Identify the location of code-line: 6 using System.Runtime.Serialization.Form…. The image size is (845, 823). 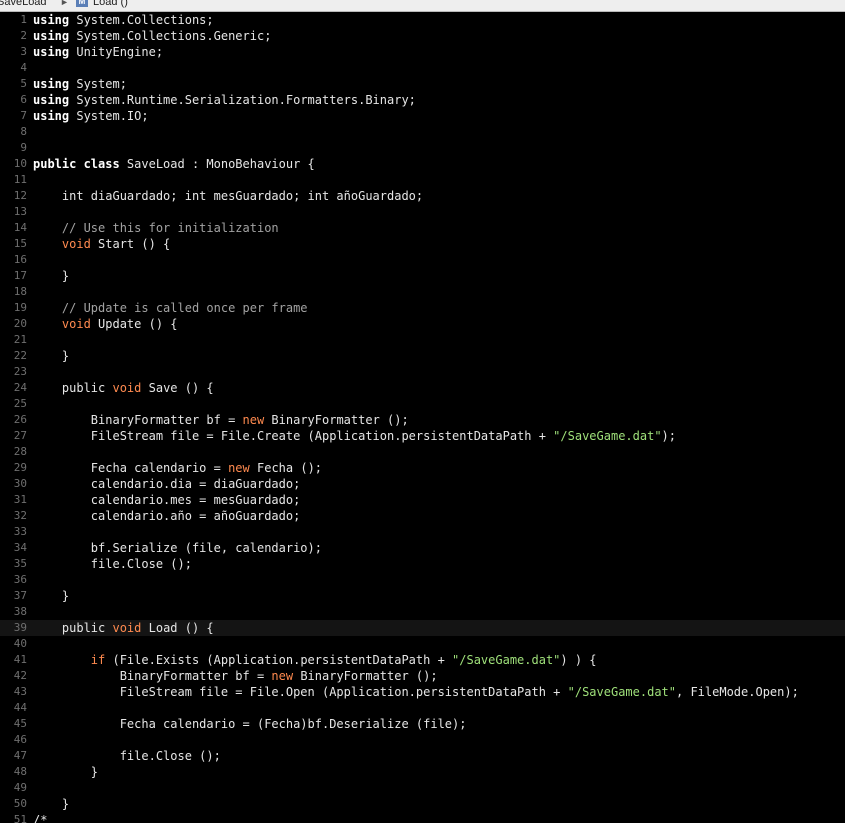
(422, 100).